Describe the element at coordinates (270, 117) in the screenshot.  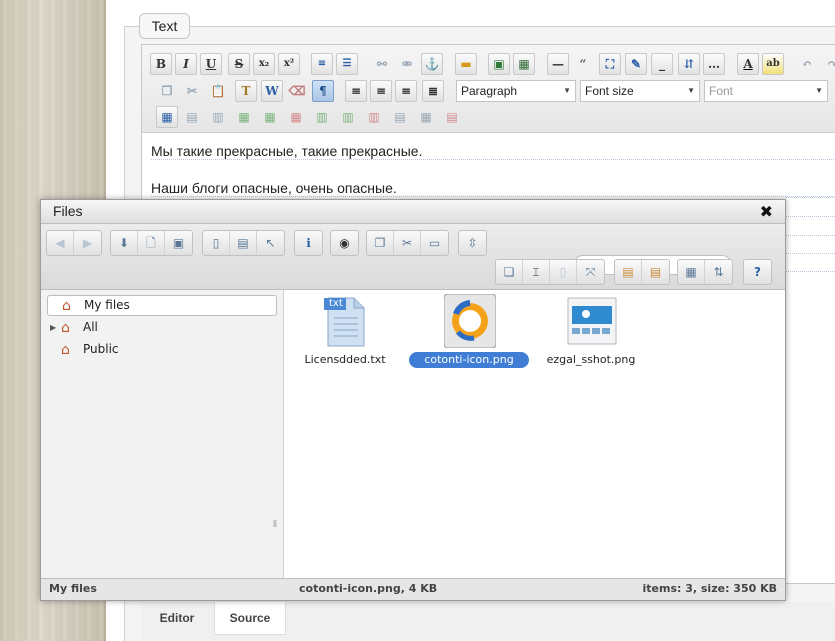
I see `insert-row-after-icon: ▦` at that location.